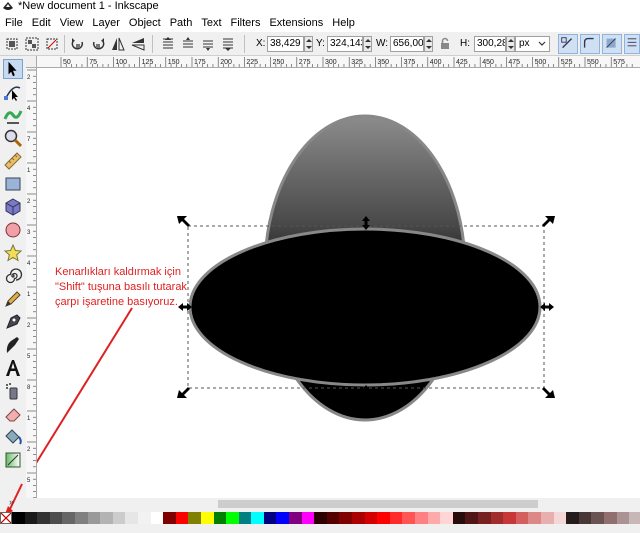  I want to click on w-input: 656,000, so click(407, 44).